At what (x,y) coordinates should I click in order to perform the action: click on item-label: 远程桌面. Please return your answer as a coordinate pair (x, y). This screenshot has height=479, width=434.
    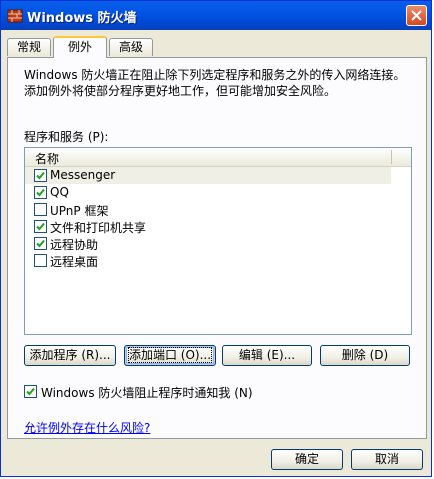
    Looking at the image, I should click on (74, 262).